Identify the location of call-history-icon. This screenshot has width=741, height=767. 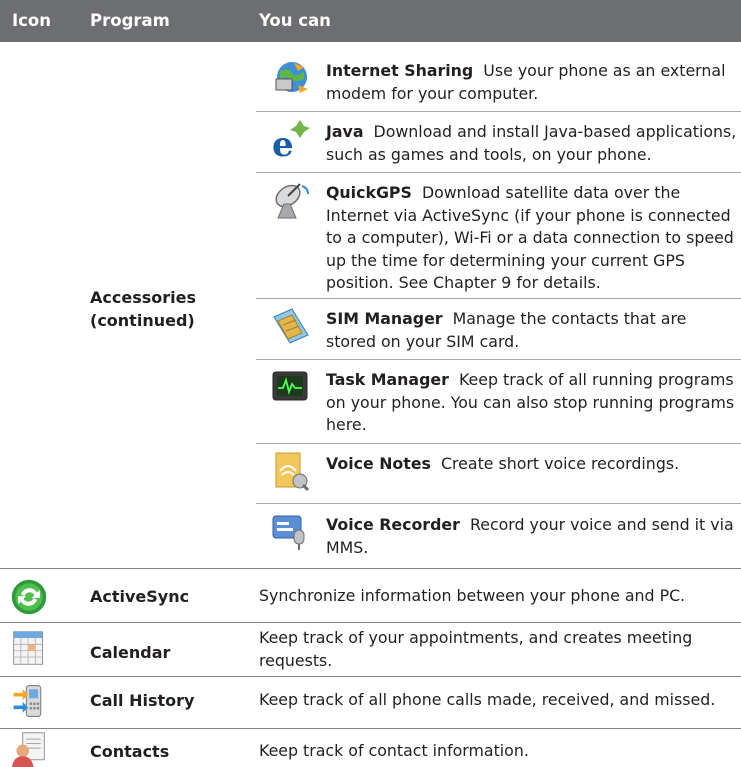
(27, 701).